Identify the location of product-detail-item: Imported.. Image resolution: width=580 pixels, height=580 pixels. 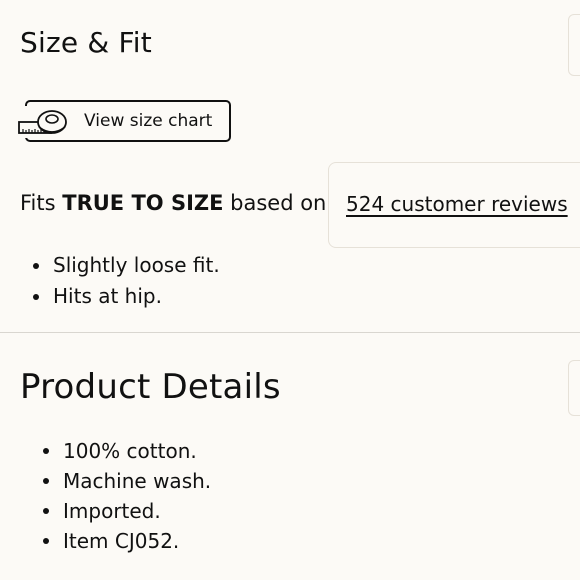
(126, 511).